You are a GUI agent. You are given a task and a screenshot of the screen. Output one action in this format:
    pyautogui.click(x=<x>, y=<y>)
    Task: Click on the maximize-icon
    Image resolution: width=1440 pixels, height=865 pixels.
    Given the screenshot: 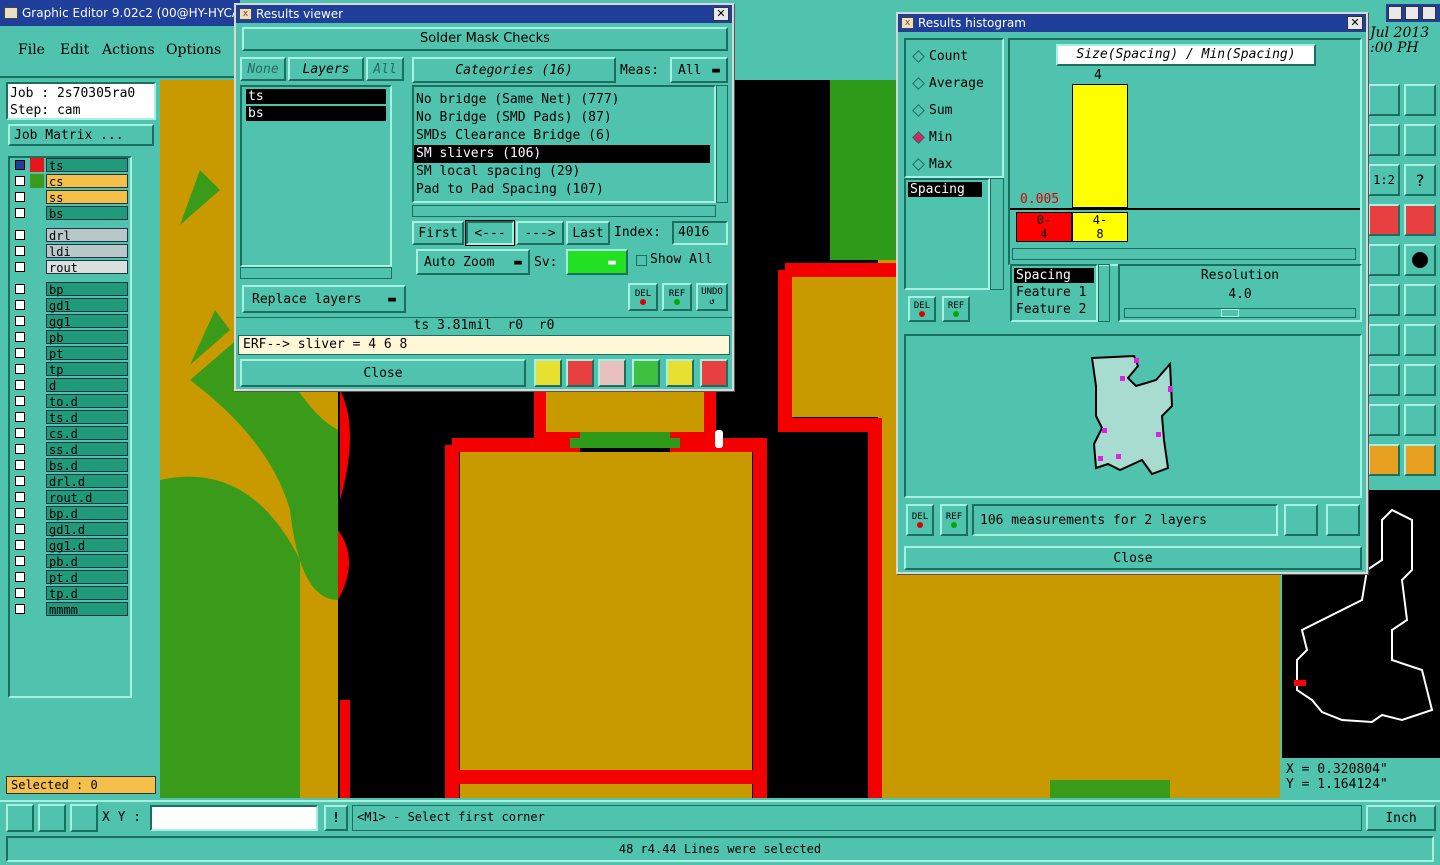 What is the action you would take?
    pyautogui.click(x=1412, y=13)
    